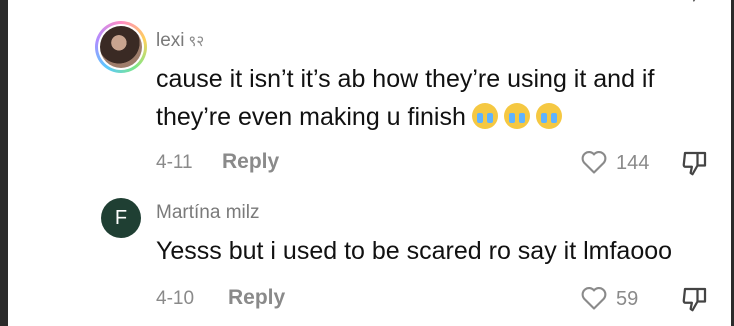  I want to click on username-suffix: ९२, so click(196, 41).